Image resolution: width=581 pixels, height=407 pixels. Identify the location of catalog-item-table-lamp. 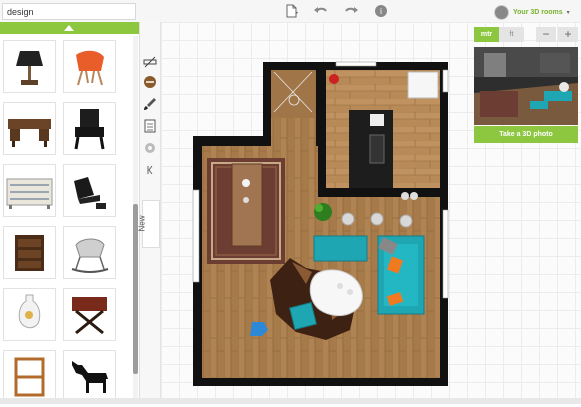
(29, 66).